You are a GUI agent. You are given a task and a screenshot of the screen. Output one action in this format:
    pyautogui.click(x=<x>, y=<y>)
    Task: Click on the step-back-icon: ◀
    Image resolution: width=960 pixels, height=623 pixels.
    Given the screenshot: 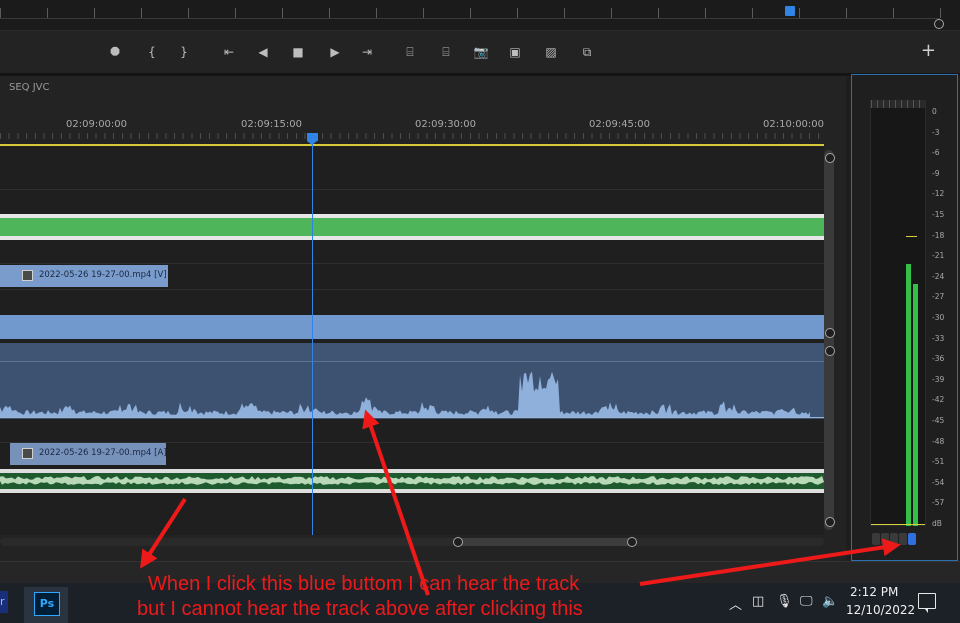 What is the action you would take?
    pyautogui.click(x=263, y=52)
    